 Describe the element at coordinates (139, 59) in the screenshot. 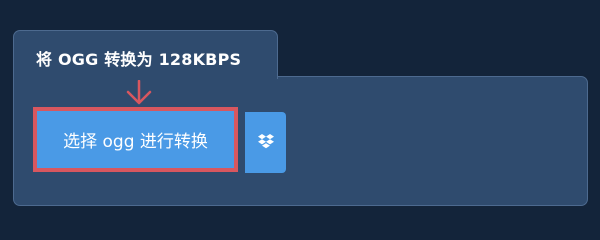

I see `tab-title: 将 OGG 转换为 128KBPS` at that location.